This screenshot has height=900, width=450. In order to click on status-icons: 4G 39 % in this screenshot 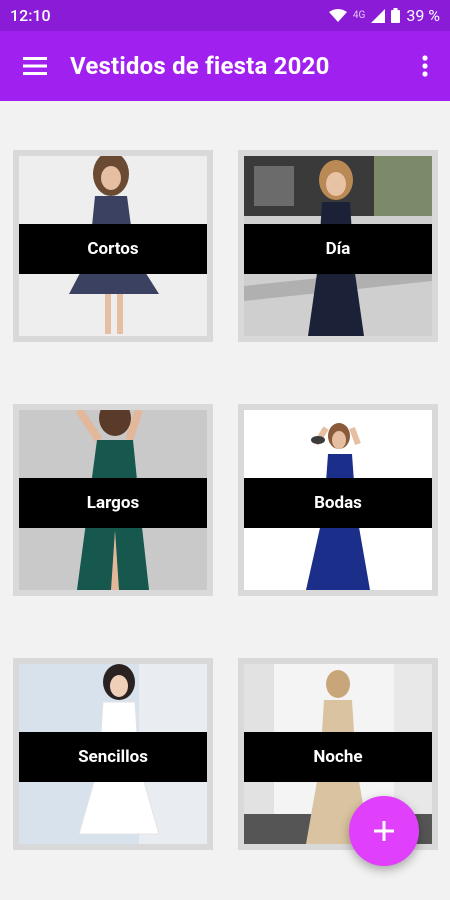, I will do `click(384, 15)`.